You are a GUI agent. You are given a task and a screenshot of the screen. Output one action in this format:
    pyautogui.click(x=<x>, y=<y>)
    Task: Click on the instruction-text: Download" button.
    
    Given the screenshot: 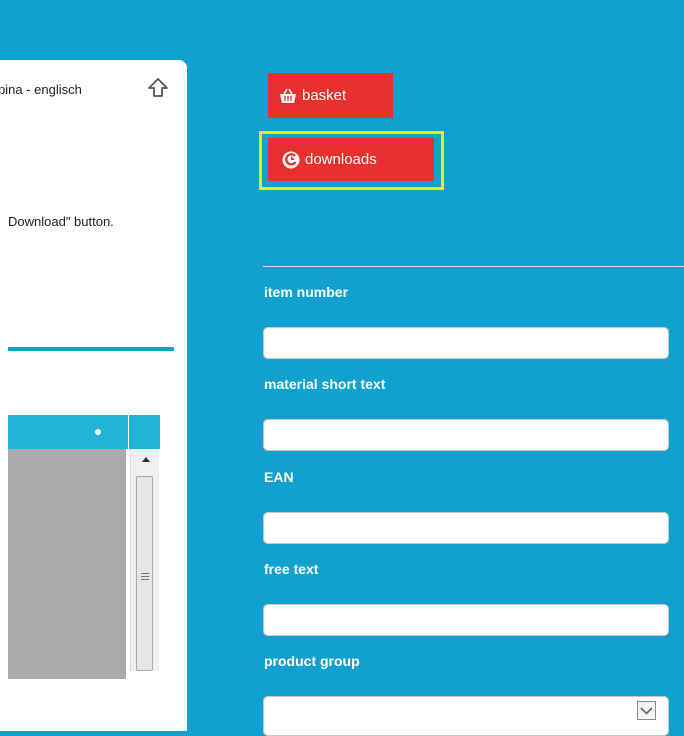 What is the action you would take?
    pyautogui.click(x=61, y=221)
    